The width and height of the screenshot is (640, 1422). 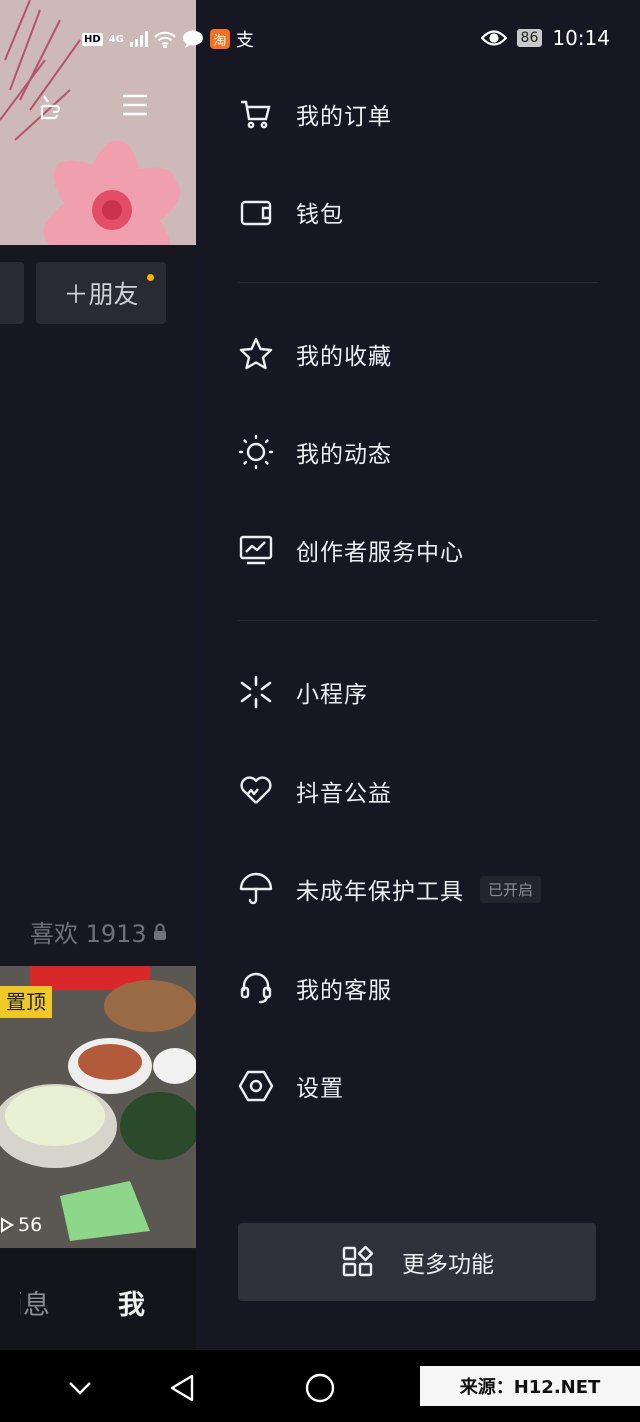 What do you see at coordinates (12, 293) in the screenshot?
I see `edit-profile-button` at bounding box center [12, 293].